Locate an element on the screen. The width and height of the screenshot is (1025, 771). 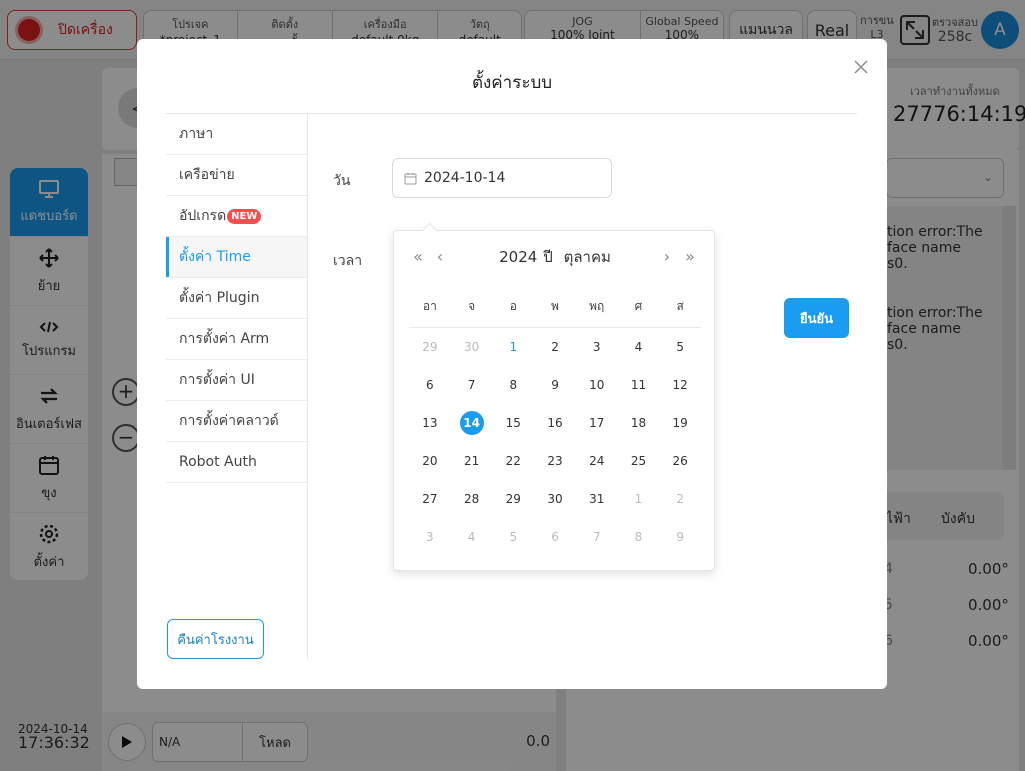
menu-item-upgrade: อัปเกรด NEW is located at coordinates (236, 216).